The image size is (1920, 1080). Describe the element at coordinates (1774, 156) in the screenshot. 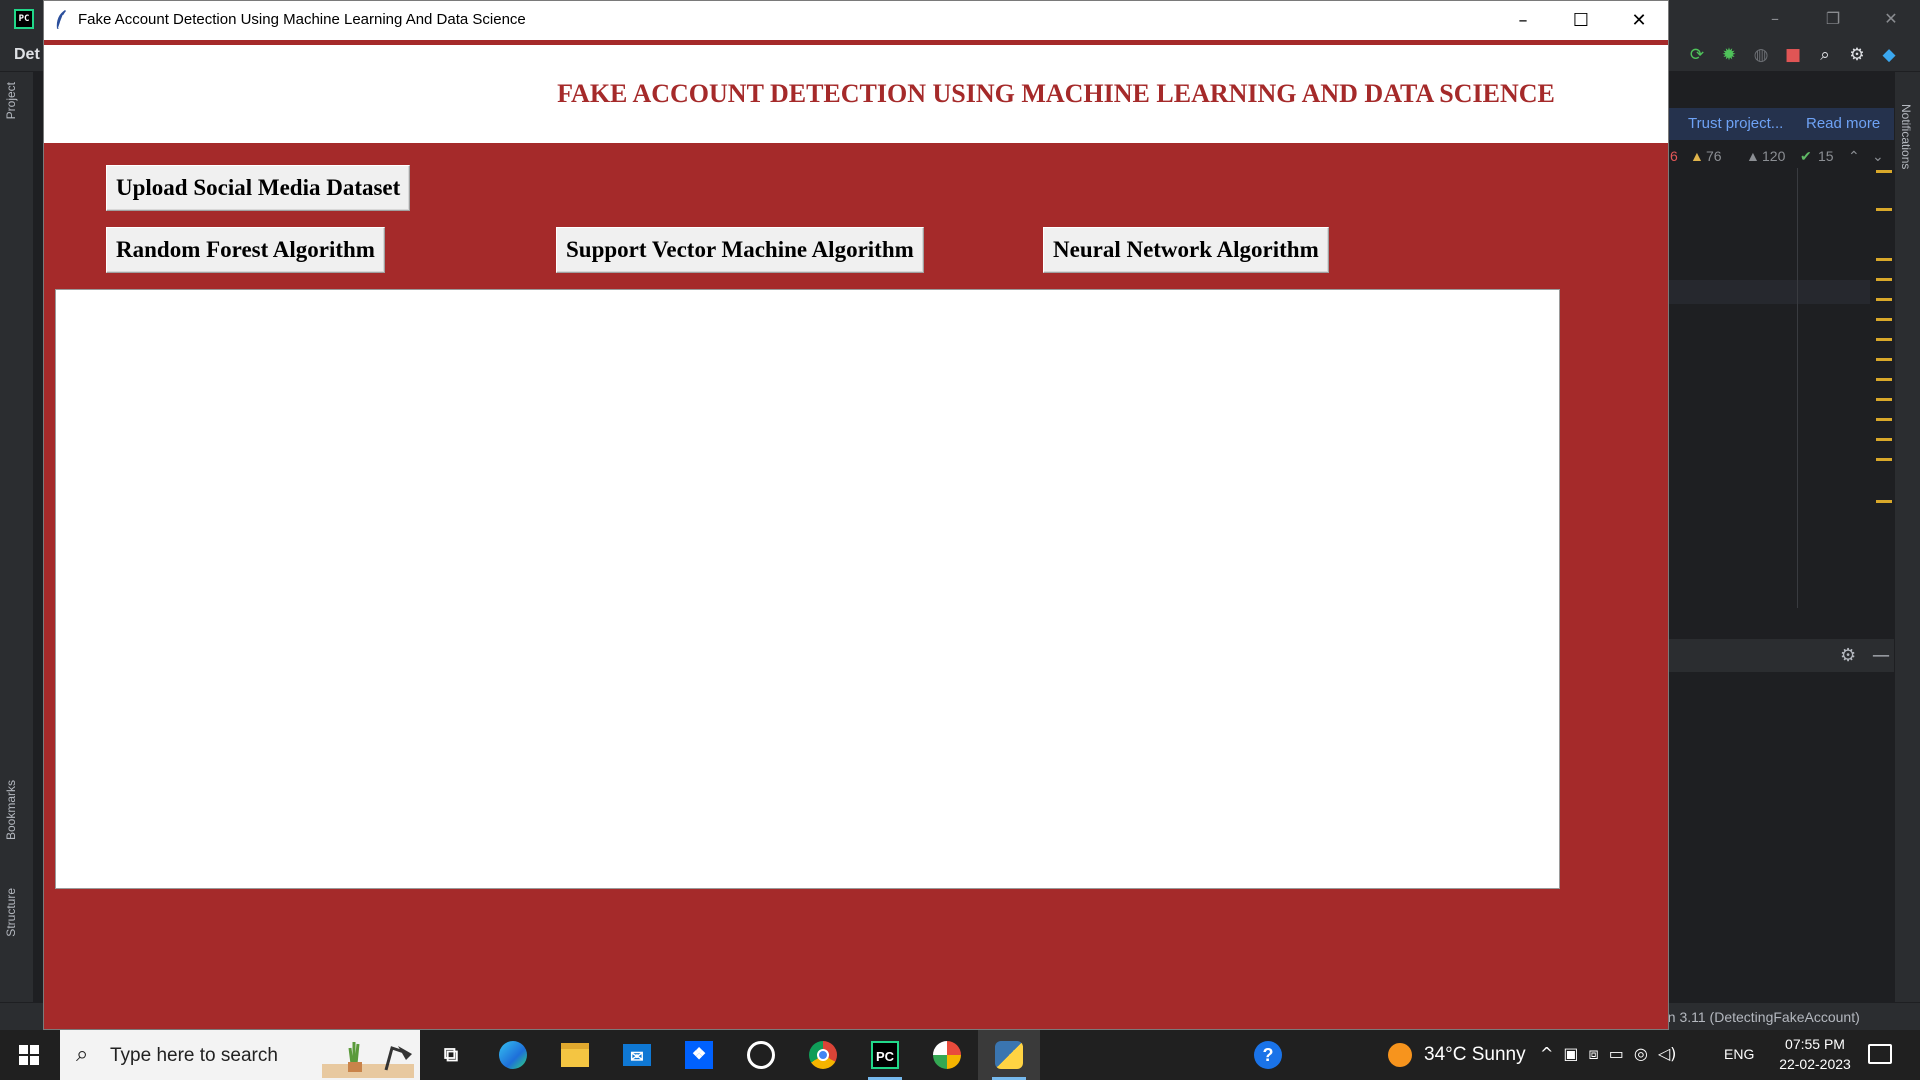

I see `weak-warning-count: 120` at that location.